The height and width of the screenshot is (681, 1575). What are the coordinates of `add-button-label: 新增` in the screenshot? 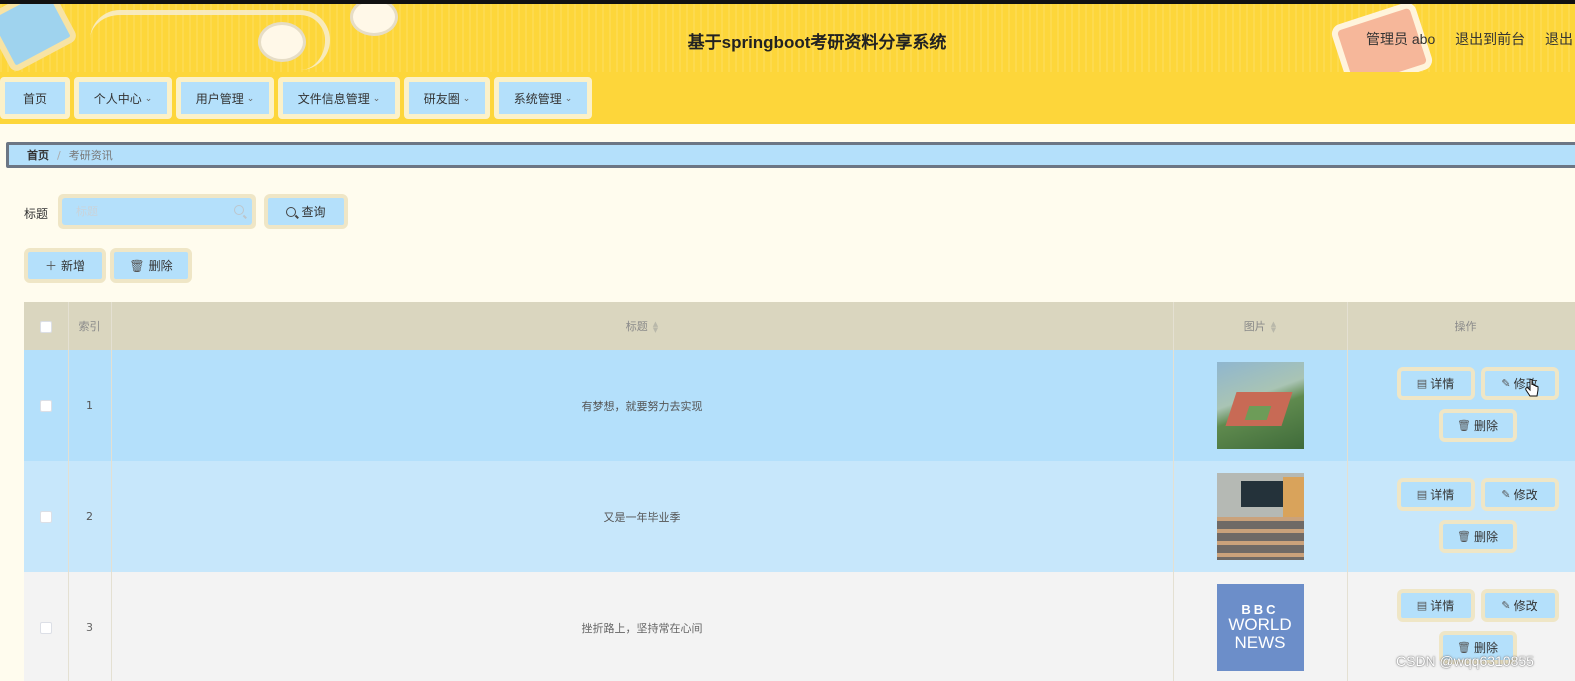 It's located at (73, 266).